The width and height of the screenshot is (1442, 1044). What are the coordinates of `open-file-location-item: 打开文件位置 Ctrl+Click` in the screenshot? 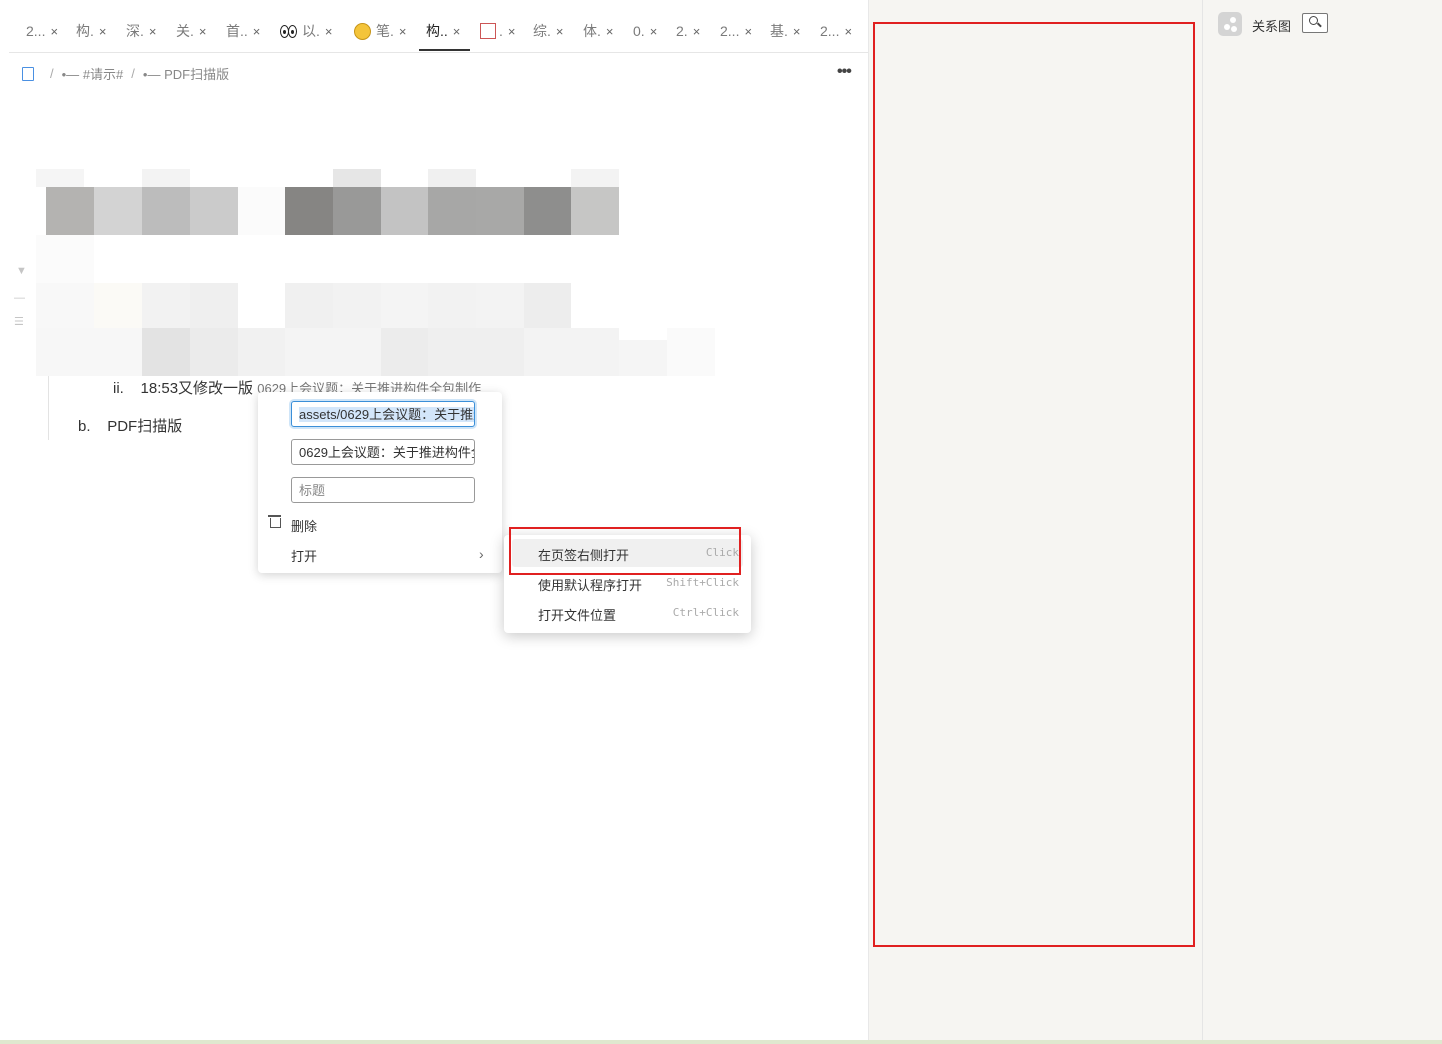 It's located at (627, 613).